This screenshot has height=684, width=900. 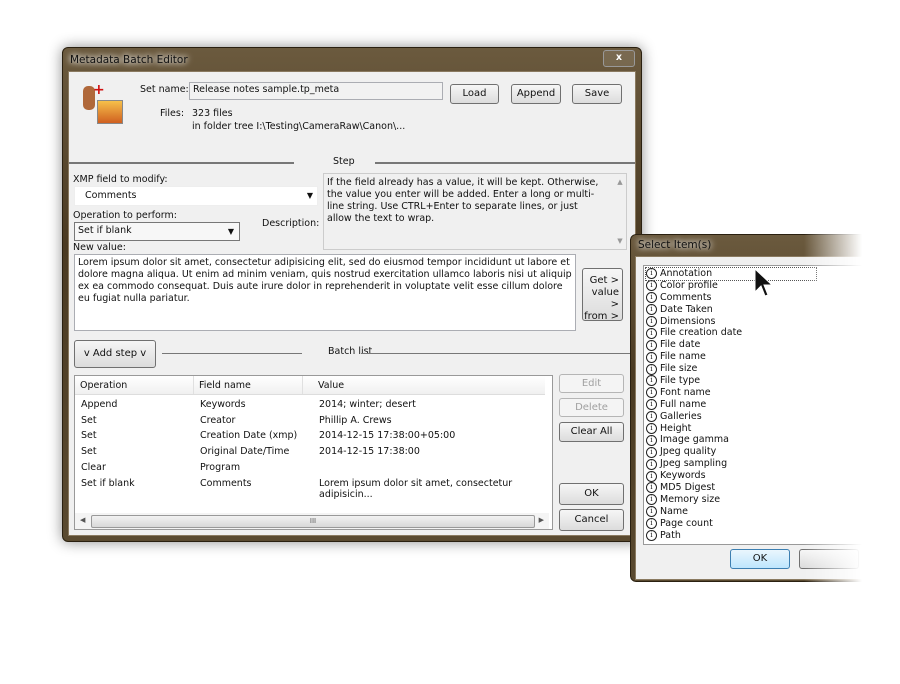 What do you see at coordinates (316, 423) in the screenshot?
I see `table-row: Set Creator Phillip A. Crews` at bounding box center [316, 423].